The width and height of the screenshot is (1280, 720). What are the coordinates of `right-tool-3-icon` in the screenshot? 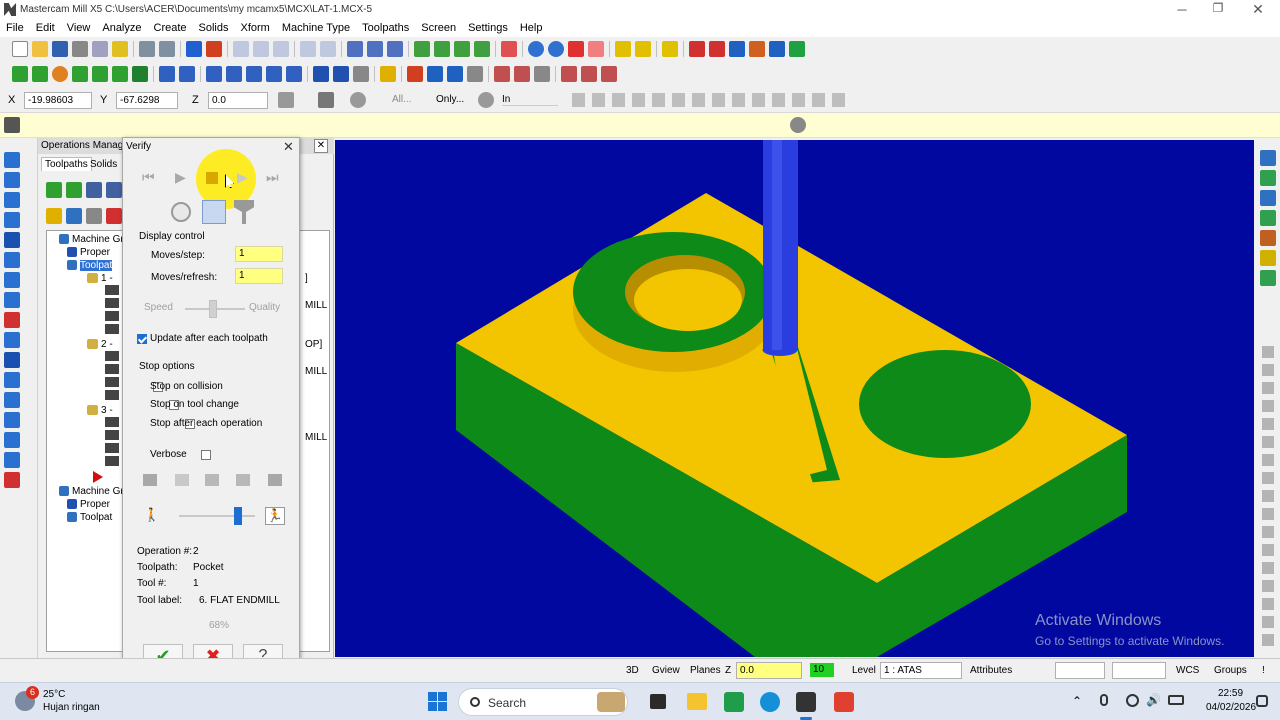 It's located at (1268, 198).